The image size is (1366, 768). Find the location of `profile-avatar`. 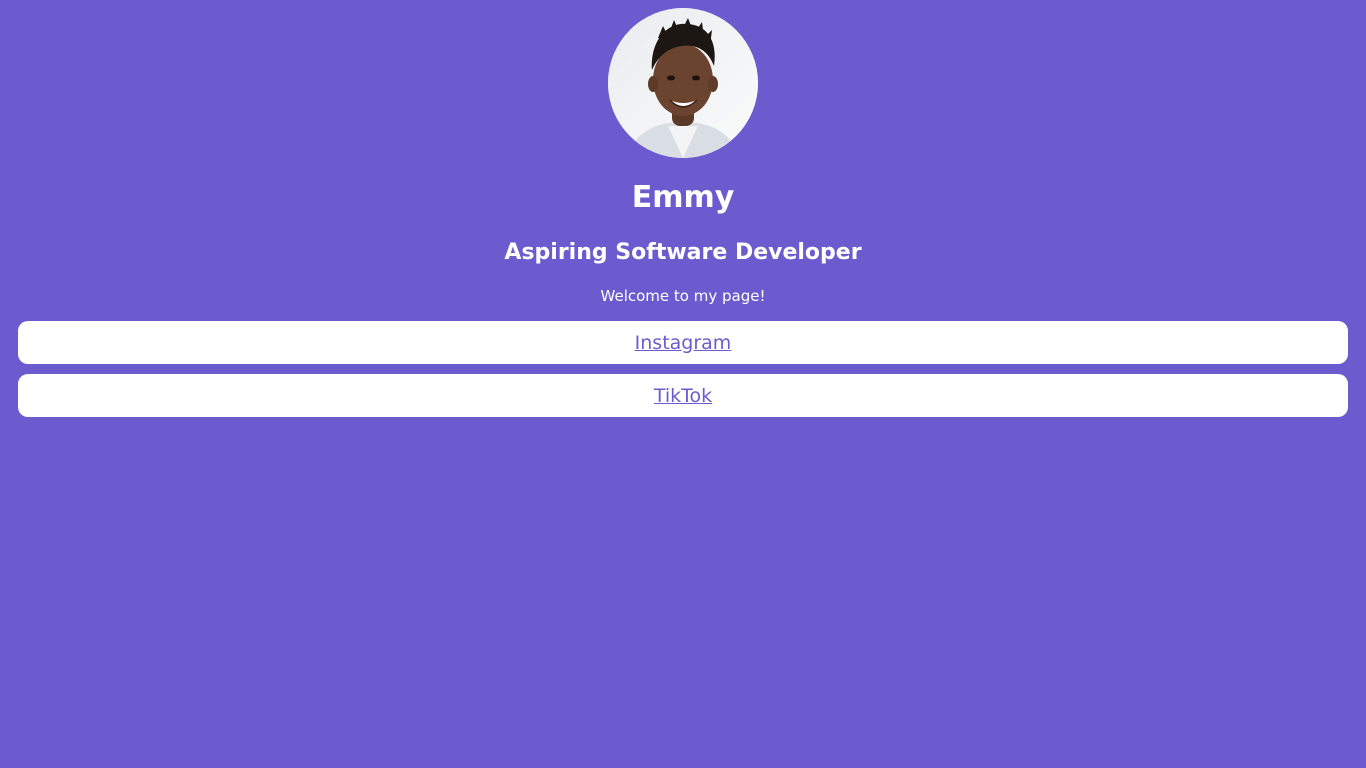

profile-avatar is located at coordinates (683, 83).